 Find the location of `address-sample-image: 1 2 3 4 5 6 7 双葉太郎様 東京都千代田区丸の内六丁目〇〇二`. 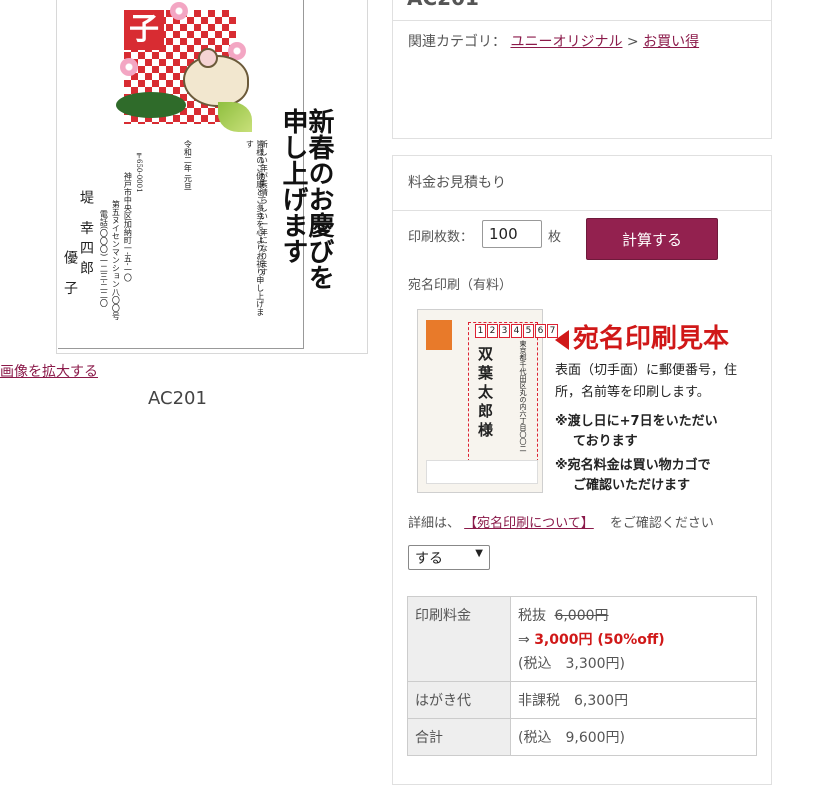

address-sample-image: 1 2 3 4 5 6 7 双葉太郎様 東京都千代田区丸の内六丁目〇〇二 is located at coordinates (487, 401).